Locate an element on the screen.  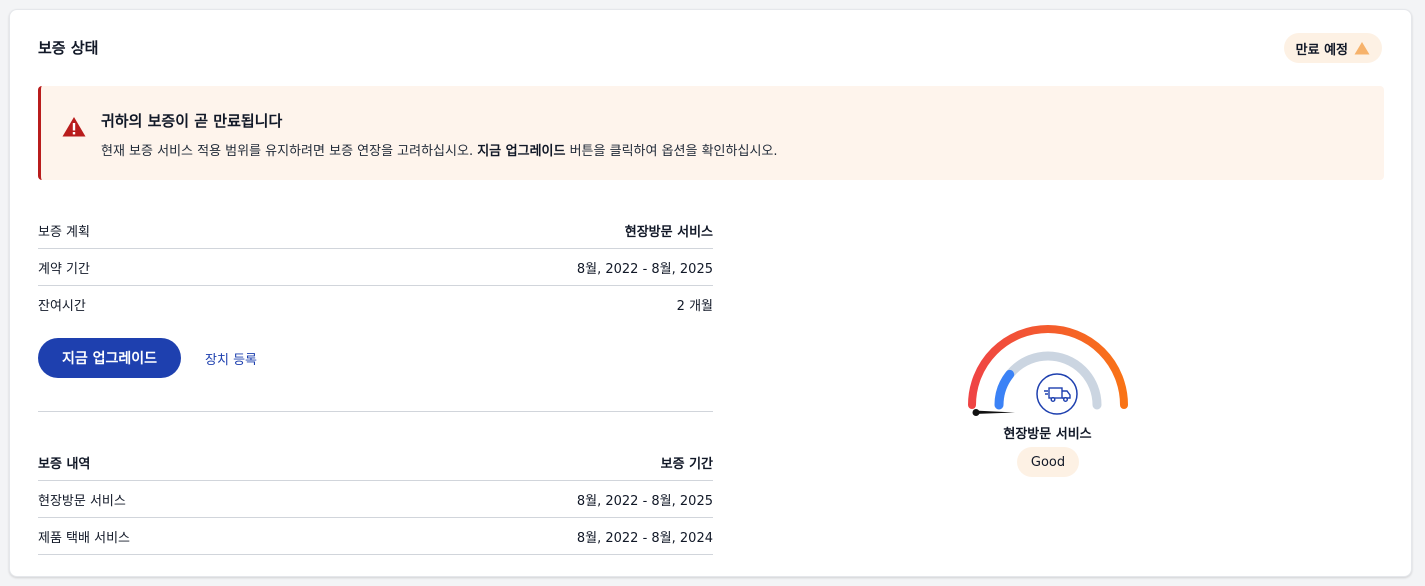
status-badge-label: 만료 예정 is located at coordinates (1321, 50).